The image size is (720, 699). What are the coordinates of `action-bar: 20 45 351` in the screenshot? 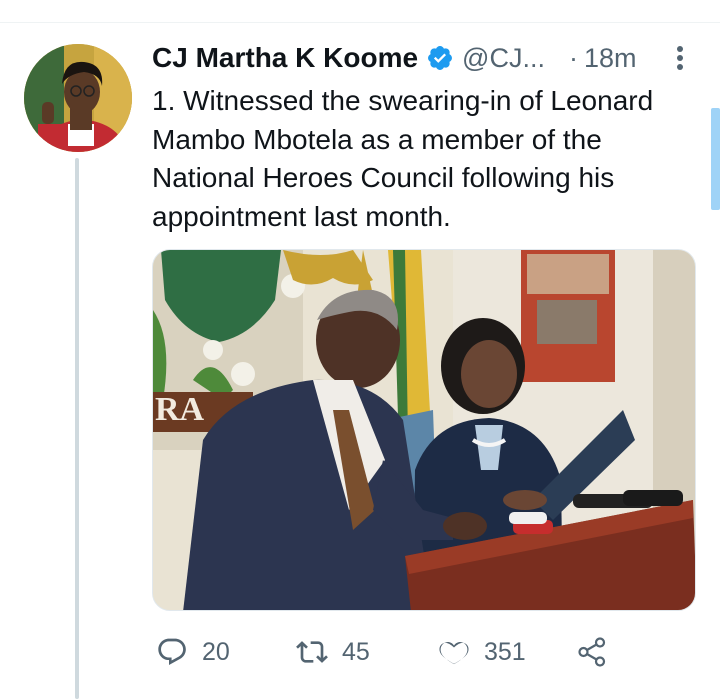 It's located at (392, 652).